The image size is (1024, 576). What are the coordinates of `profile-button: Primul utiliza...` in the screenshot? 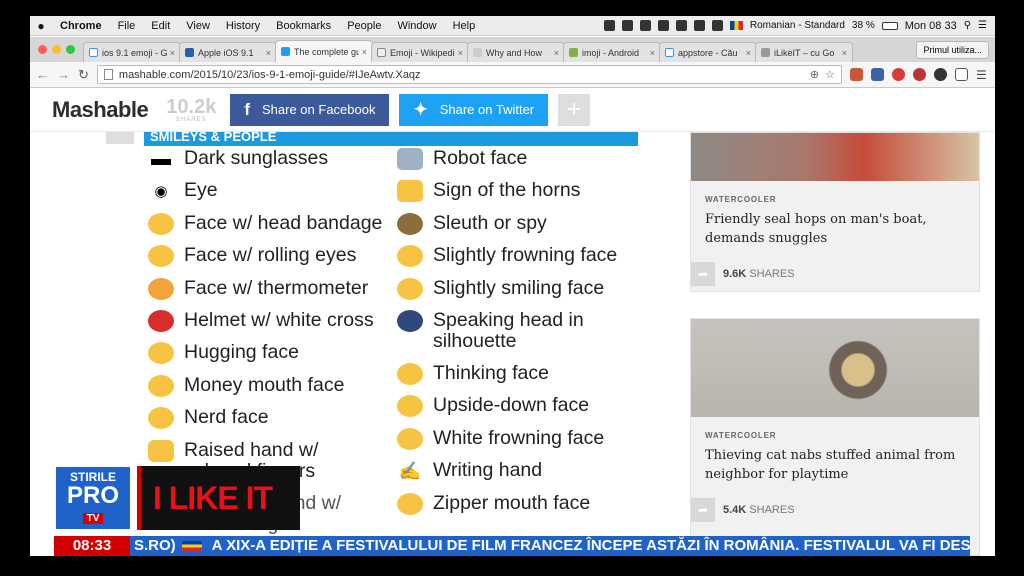 It's located at (952, 50).